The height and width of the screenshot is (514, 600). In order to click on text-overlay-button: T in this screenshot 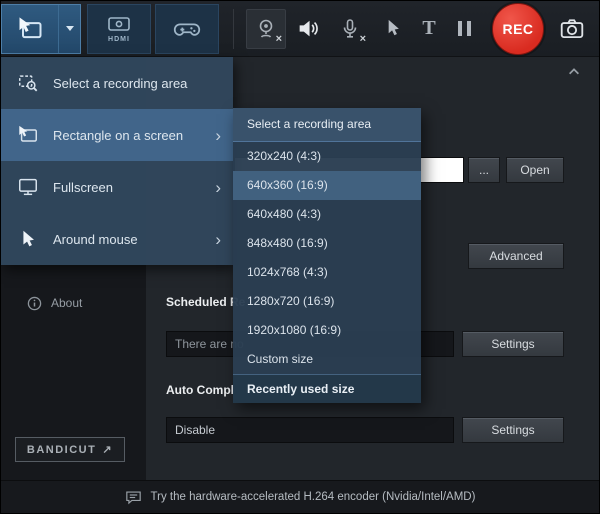, I will do `click(429, 29)`.